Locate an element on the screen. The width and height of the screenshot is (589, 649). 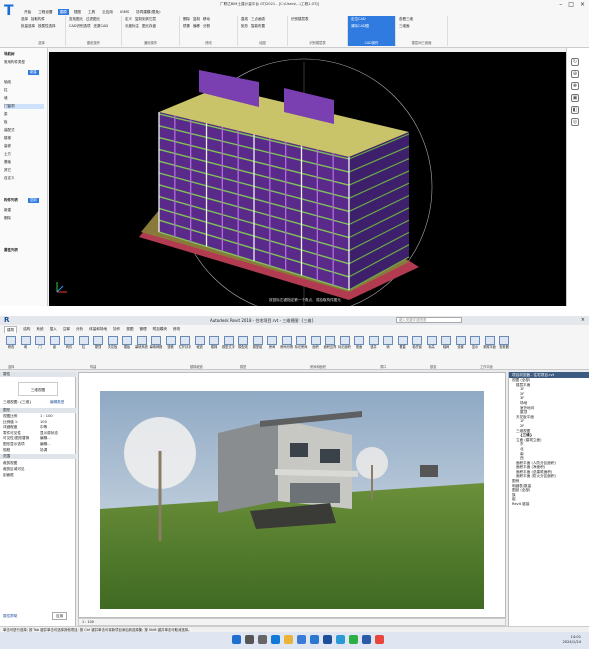
ribbon-button: 坡道 is located at coordinates (200, 345).